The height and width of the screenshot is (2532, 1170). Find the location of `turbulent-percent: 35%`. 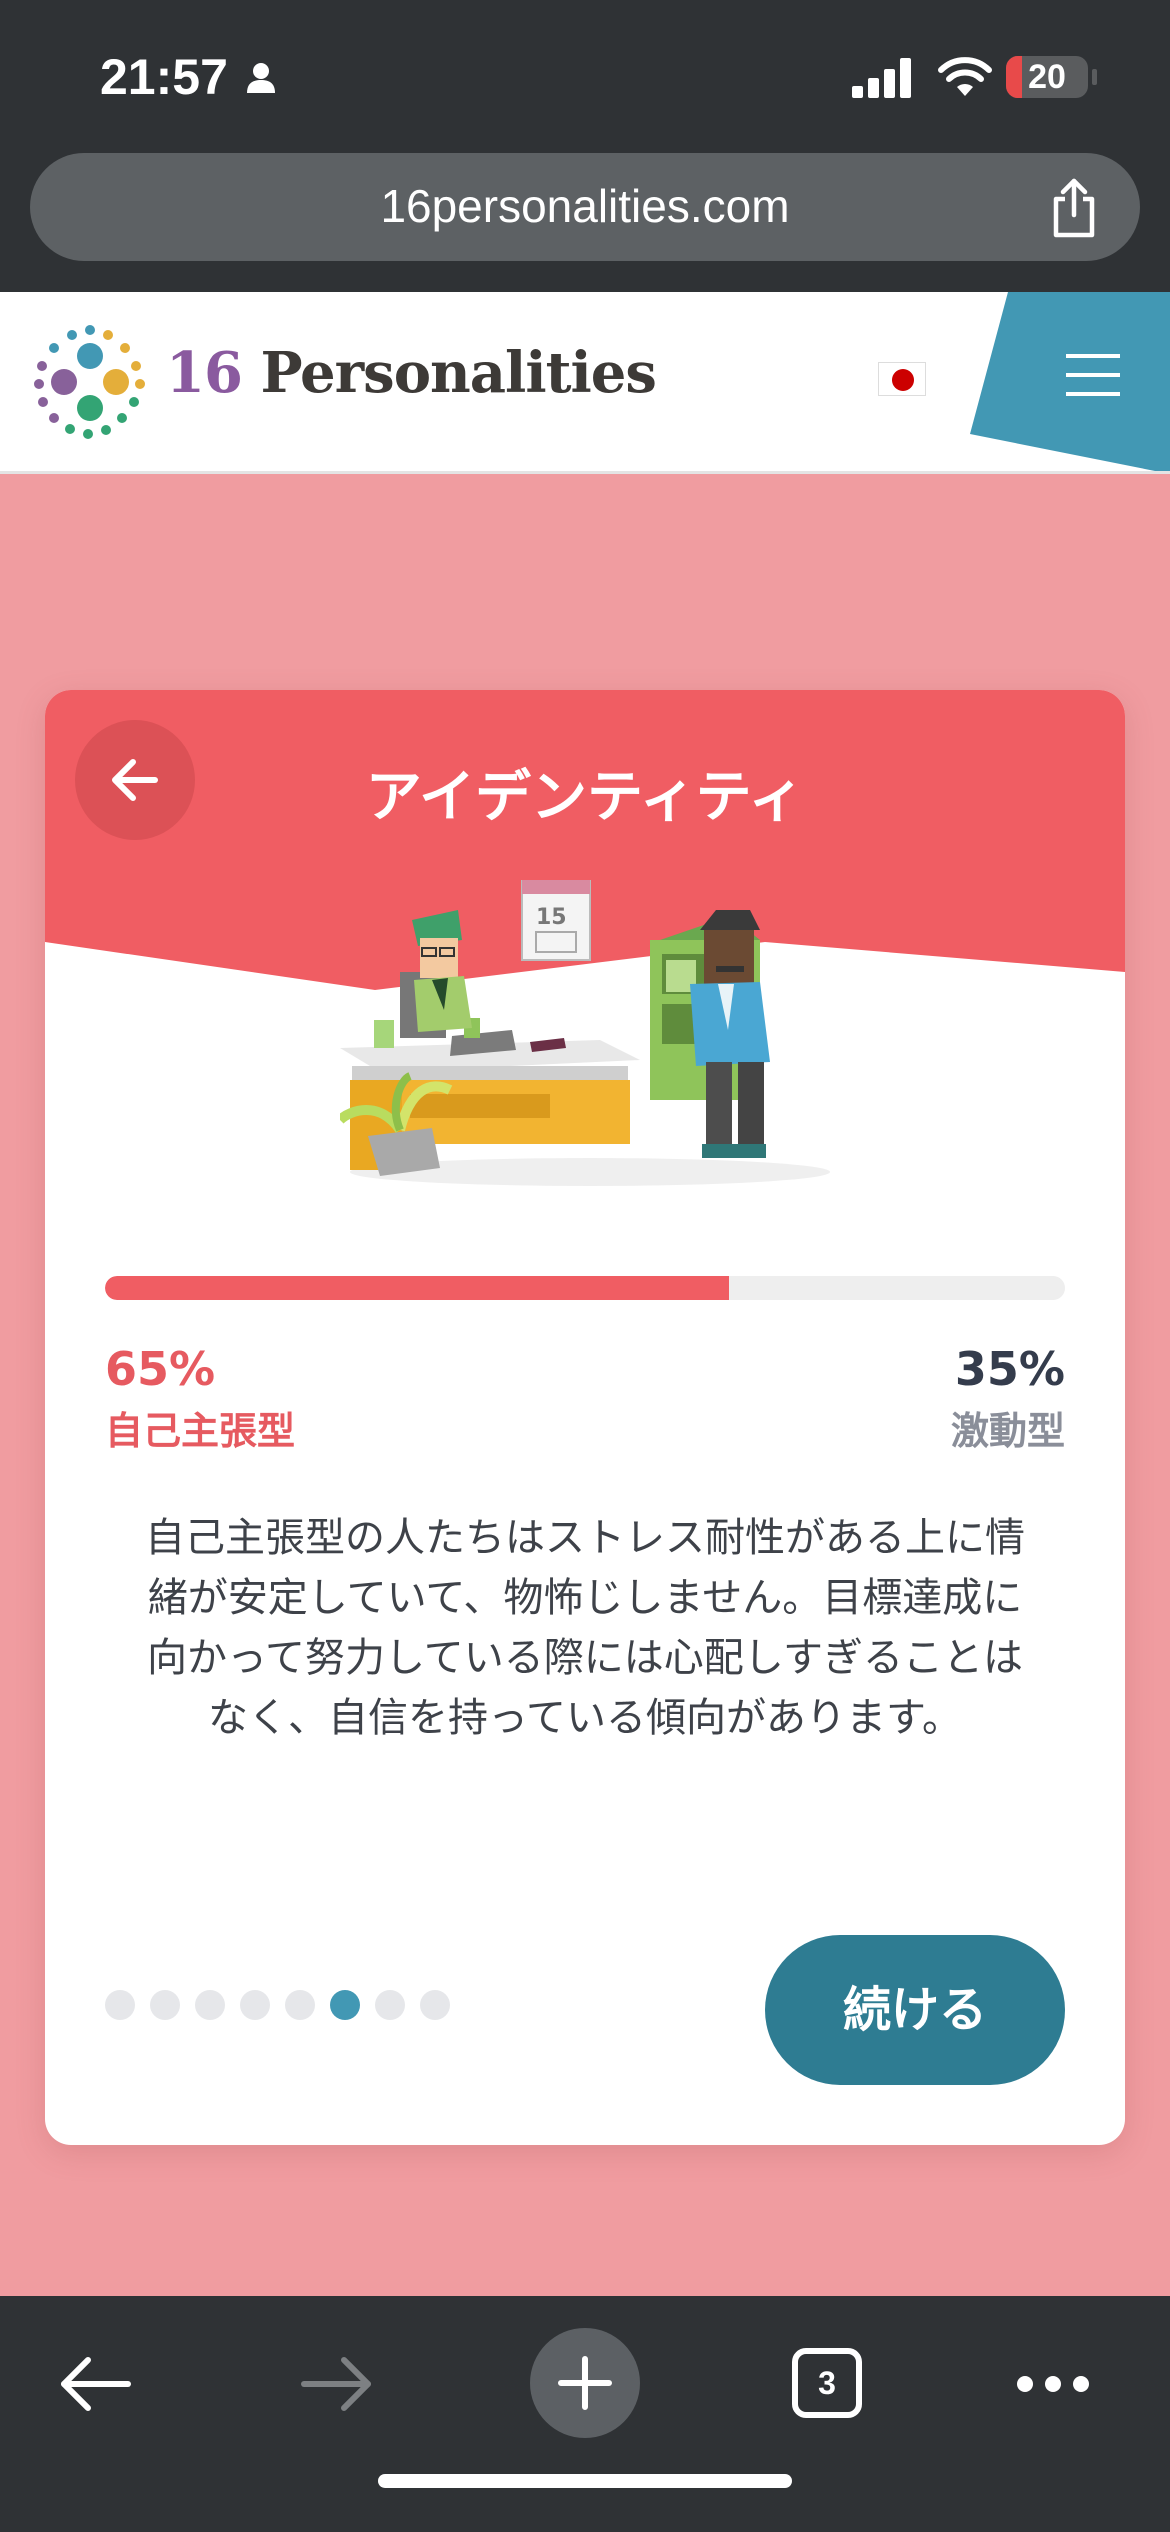

turbulent-percent: 35% is located at coordinates (1009, 1369).